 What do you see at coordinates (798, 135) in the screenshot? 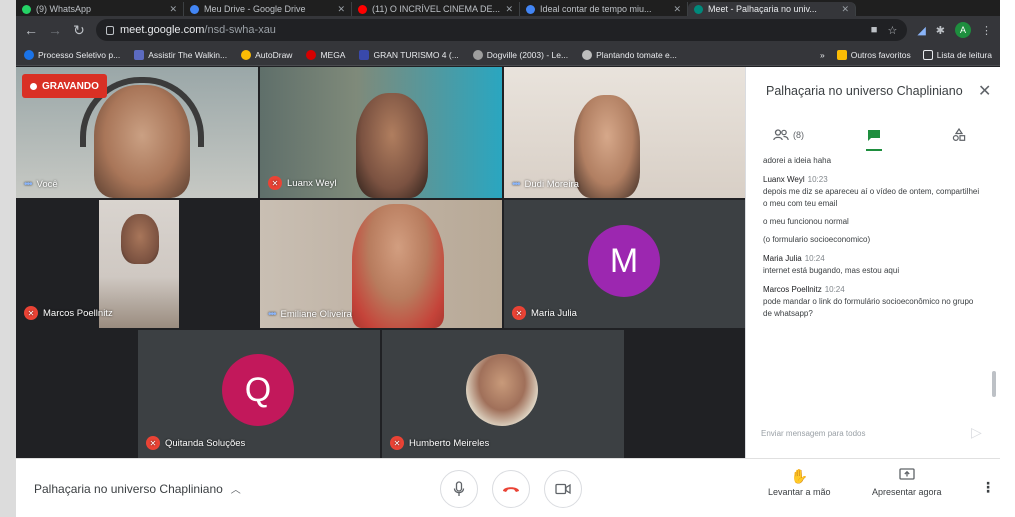
I see `people-count: (8)` at bounding box center [798, 135].